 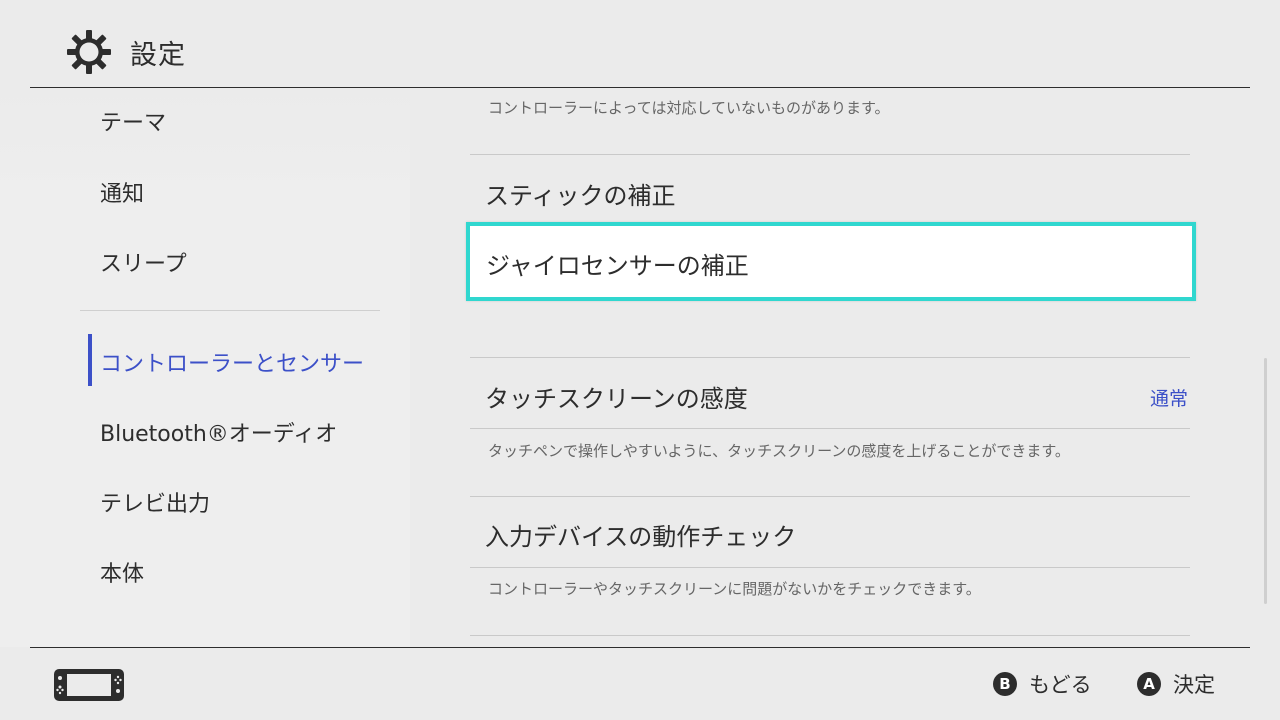 I want to click on sidebar-active-indicator, so click(x=90, y=360).